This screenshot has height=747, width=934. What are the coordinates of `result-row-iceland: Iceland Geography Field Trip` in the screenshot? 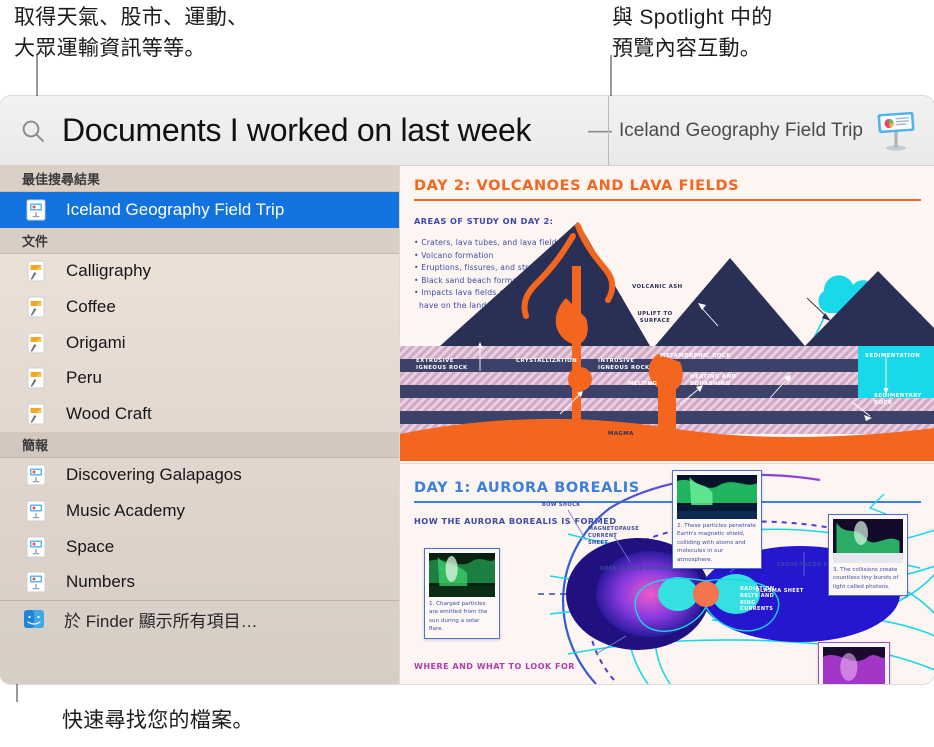 It's located at (199, 210).